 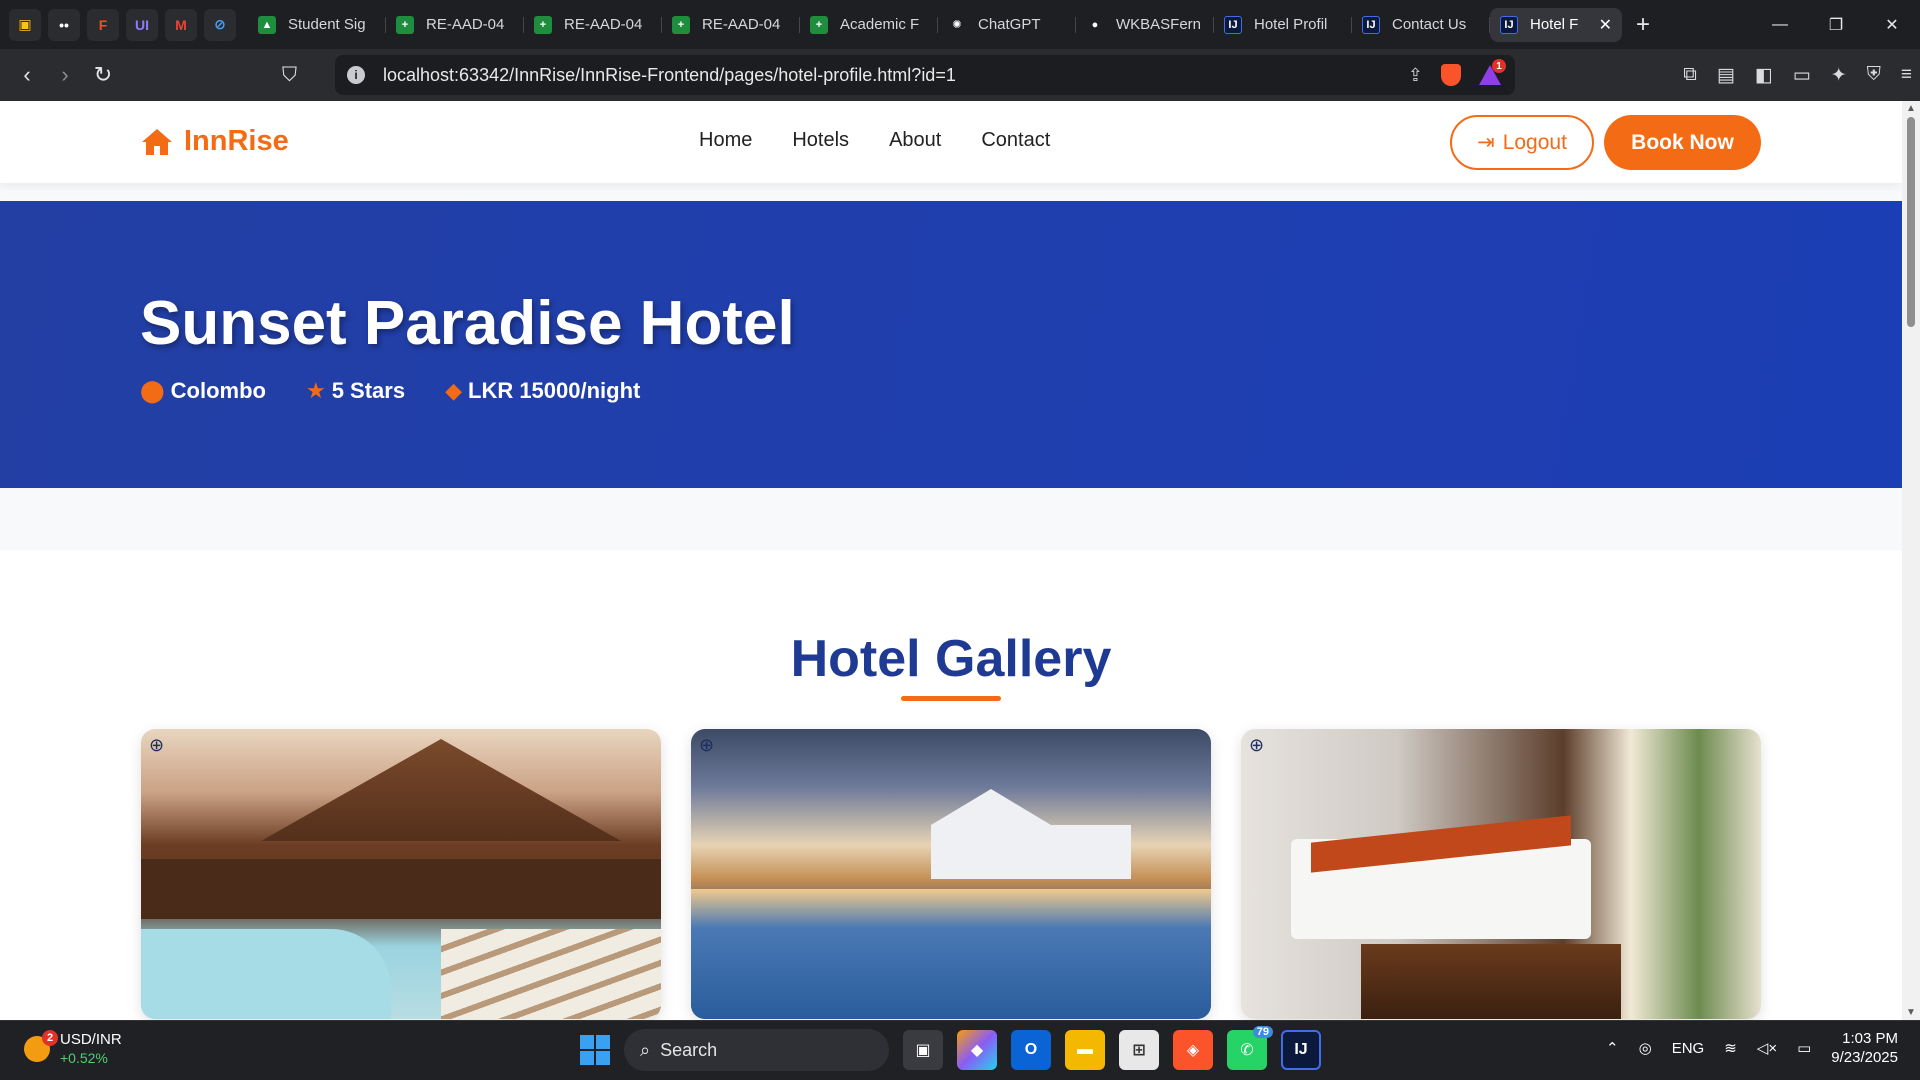 What do you see at coordinates (1874, 75) in the screenshot?
I see `vpn-icon: ⛨` at bounding box center [1874, 75].